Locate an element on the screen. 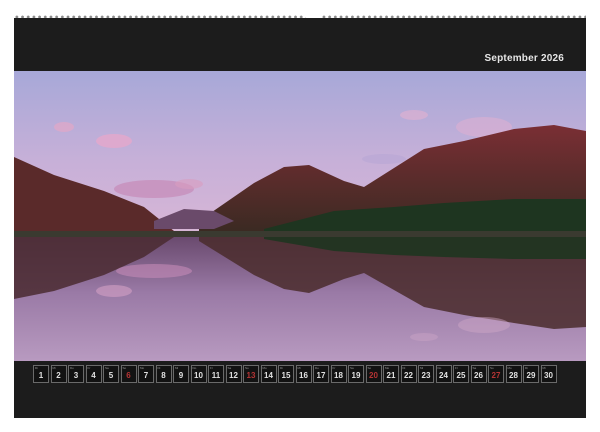  day-number: 20 is located at coordinates (373, 375).